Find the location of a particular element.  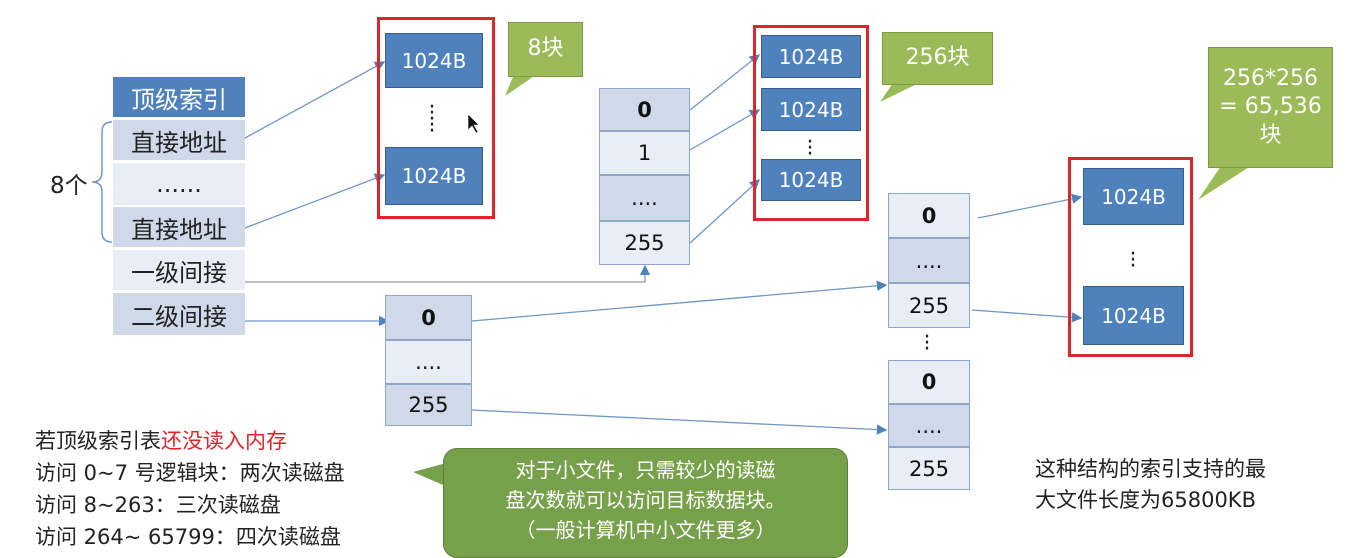

note-highlight: 还没读入内存 is located at coordinates (224, 441).